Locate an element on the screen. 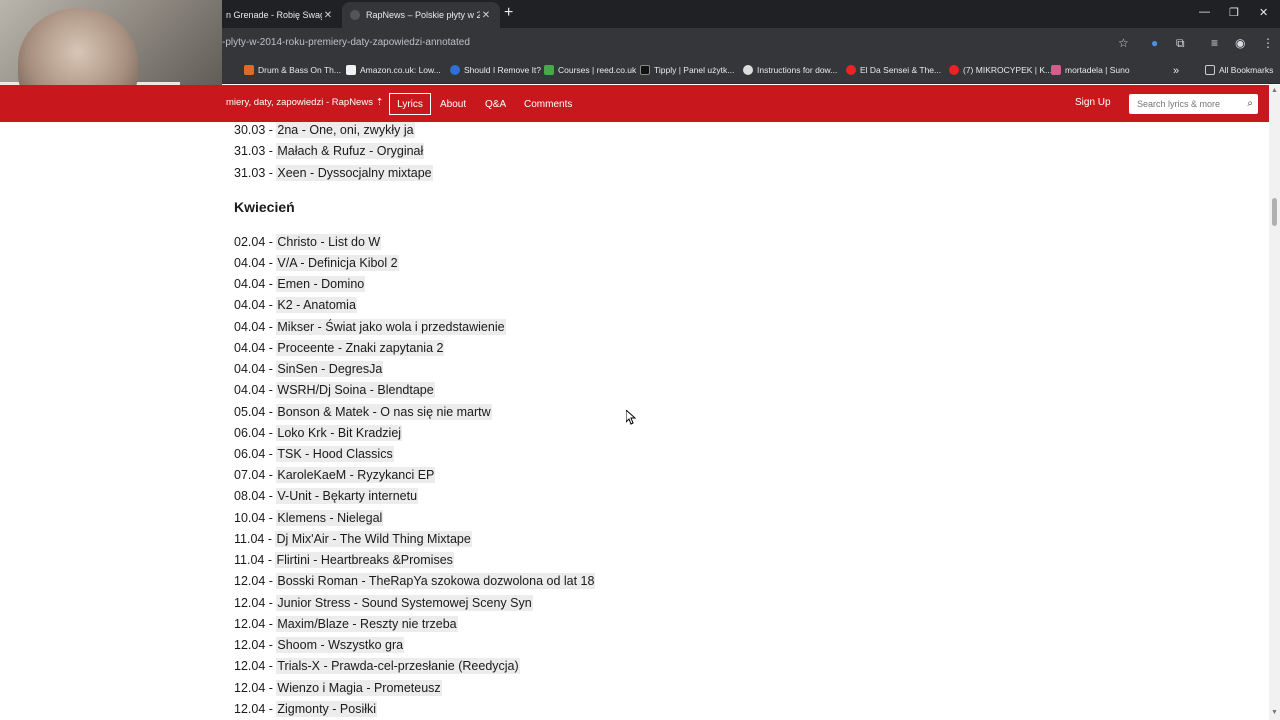 This screenshot has height=720, width=1280. annotation-highlight: Loko Krk - Bit Kradziej is located at coordinates (339, 433).